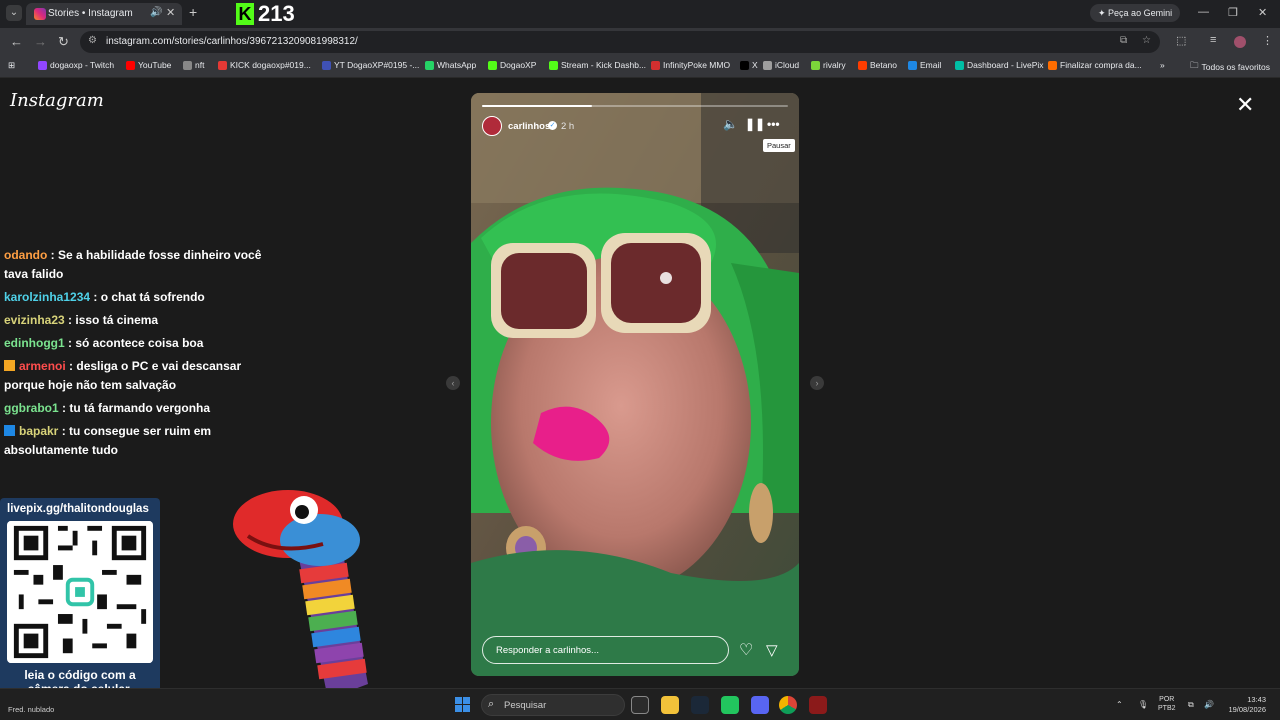  Describe the element at coordinates (1162, 65) in the screenshot. I see `more-bookmarks-icon: »` at that location.